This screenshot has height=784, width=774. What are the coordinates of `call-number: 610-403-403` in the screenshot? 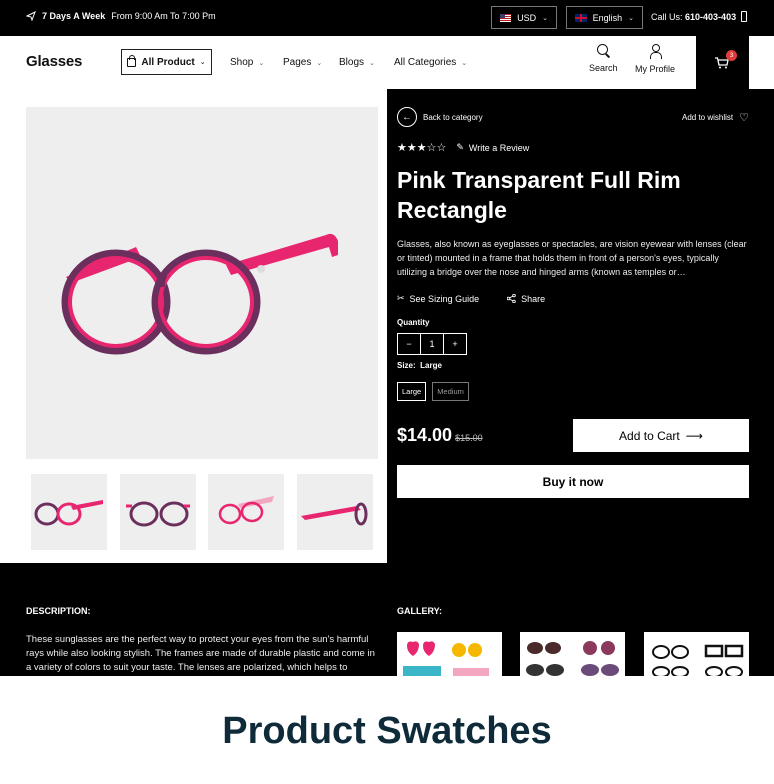 It's located at (711, 17).